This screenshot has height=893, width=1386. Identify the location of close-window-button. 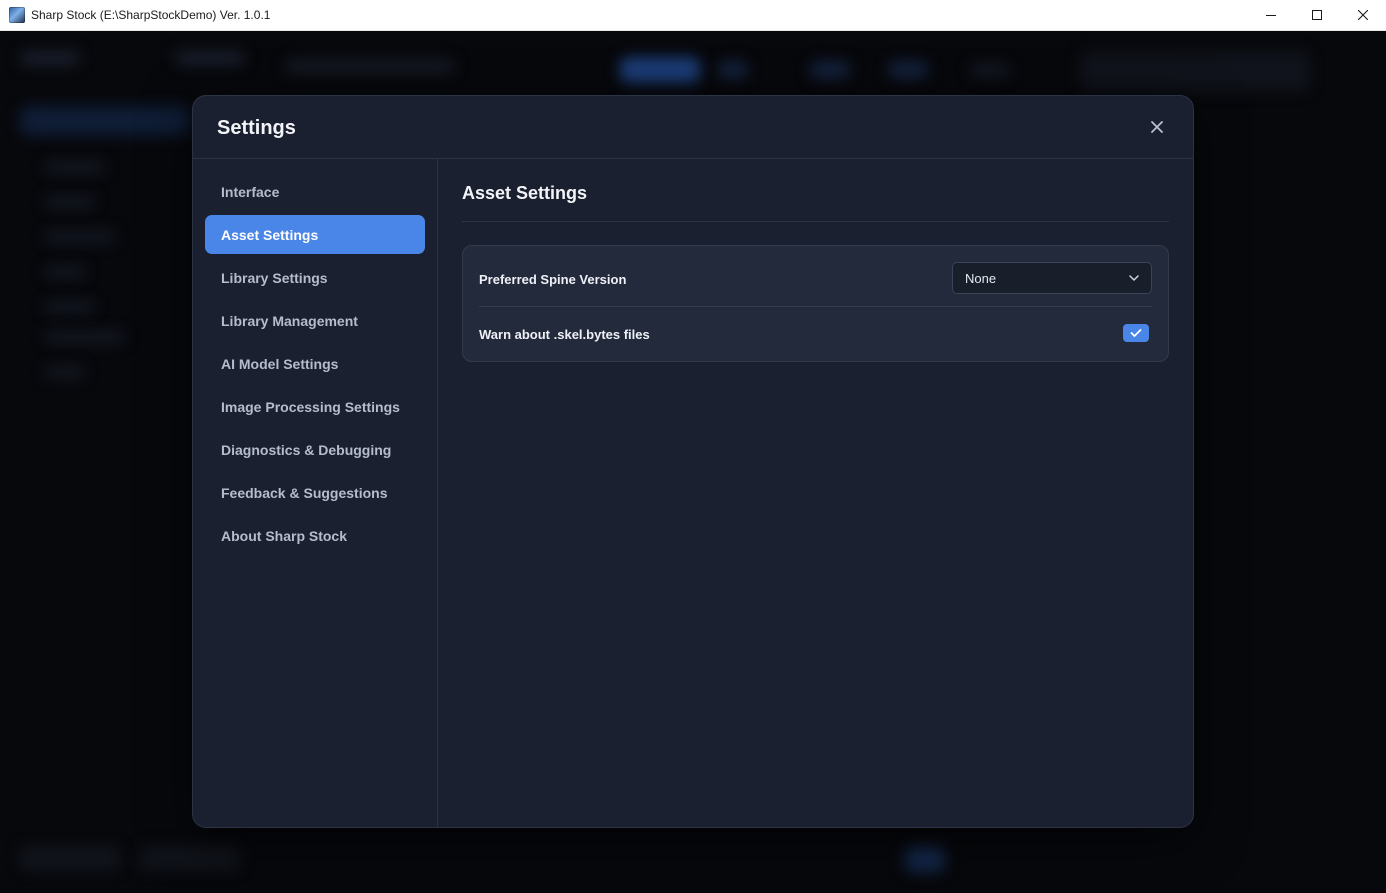
(1363, 15).